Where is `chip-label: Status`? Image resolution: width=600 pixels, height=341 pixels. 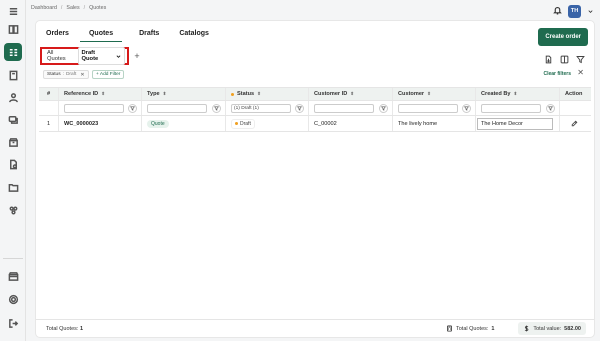
chip-label: Status is located at coordinates (54, 74).